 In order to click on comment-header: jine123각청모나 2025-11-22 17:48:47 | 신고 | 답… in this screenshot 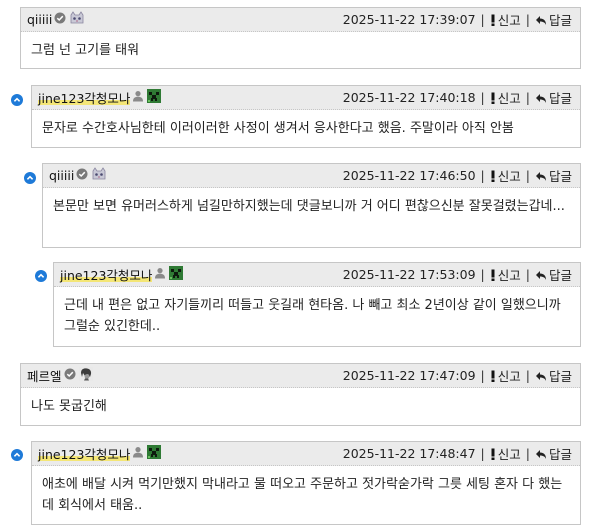, I will do `click(306, 454)`.